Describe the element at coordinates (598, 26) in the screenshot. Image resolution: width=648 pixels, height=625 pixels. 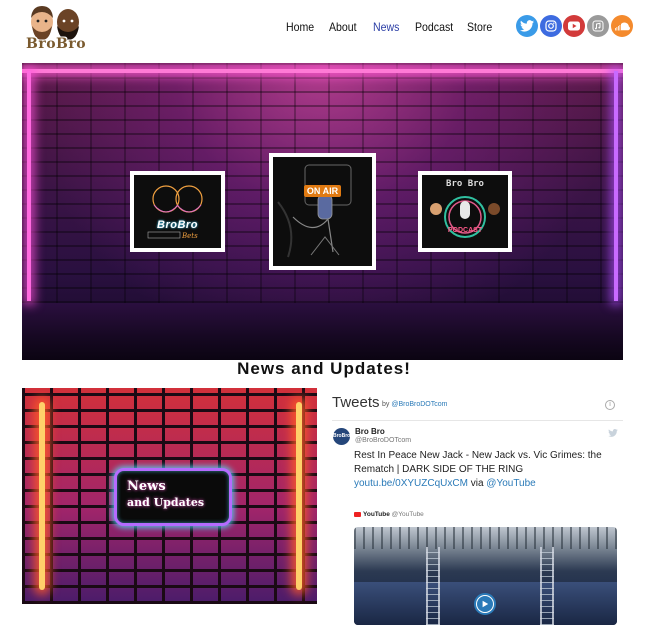
I see `apple-podcasts-icon` at that location.